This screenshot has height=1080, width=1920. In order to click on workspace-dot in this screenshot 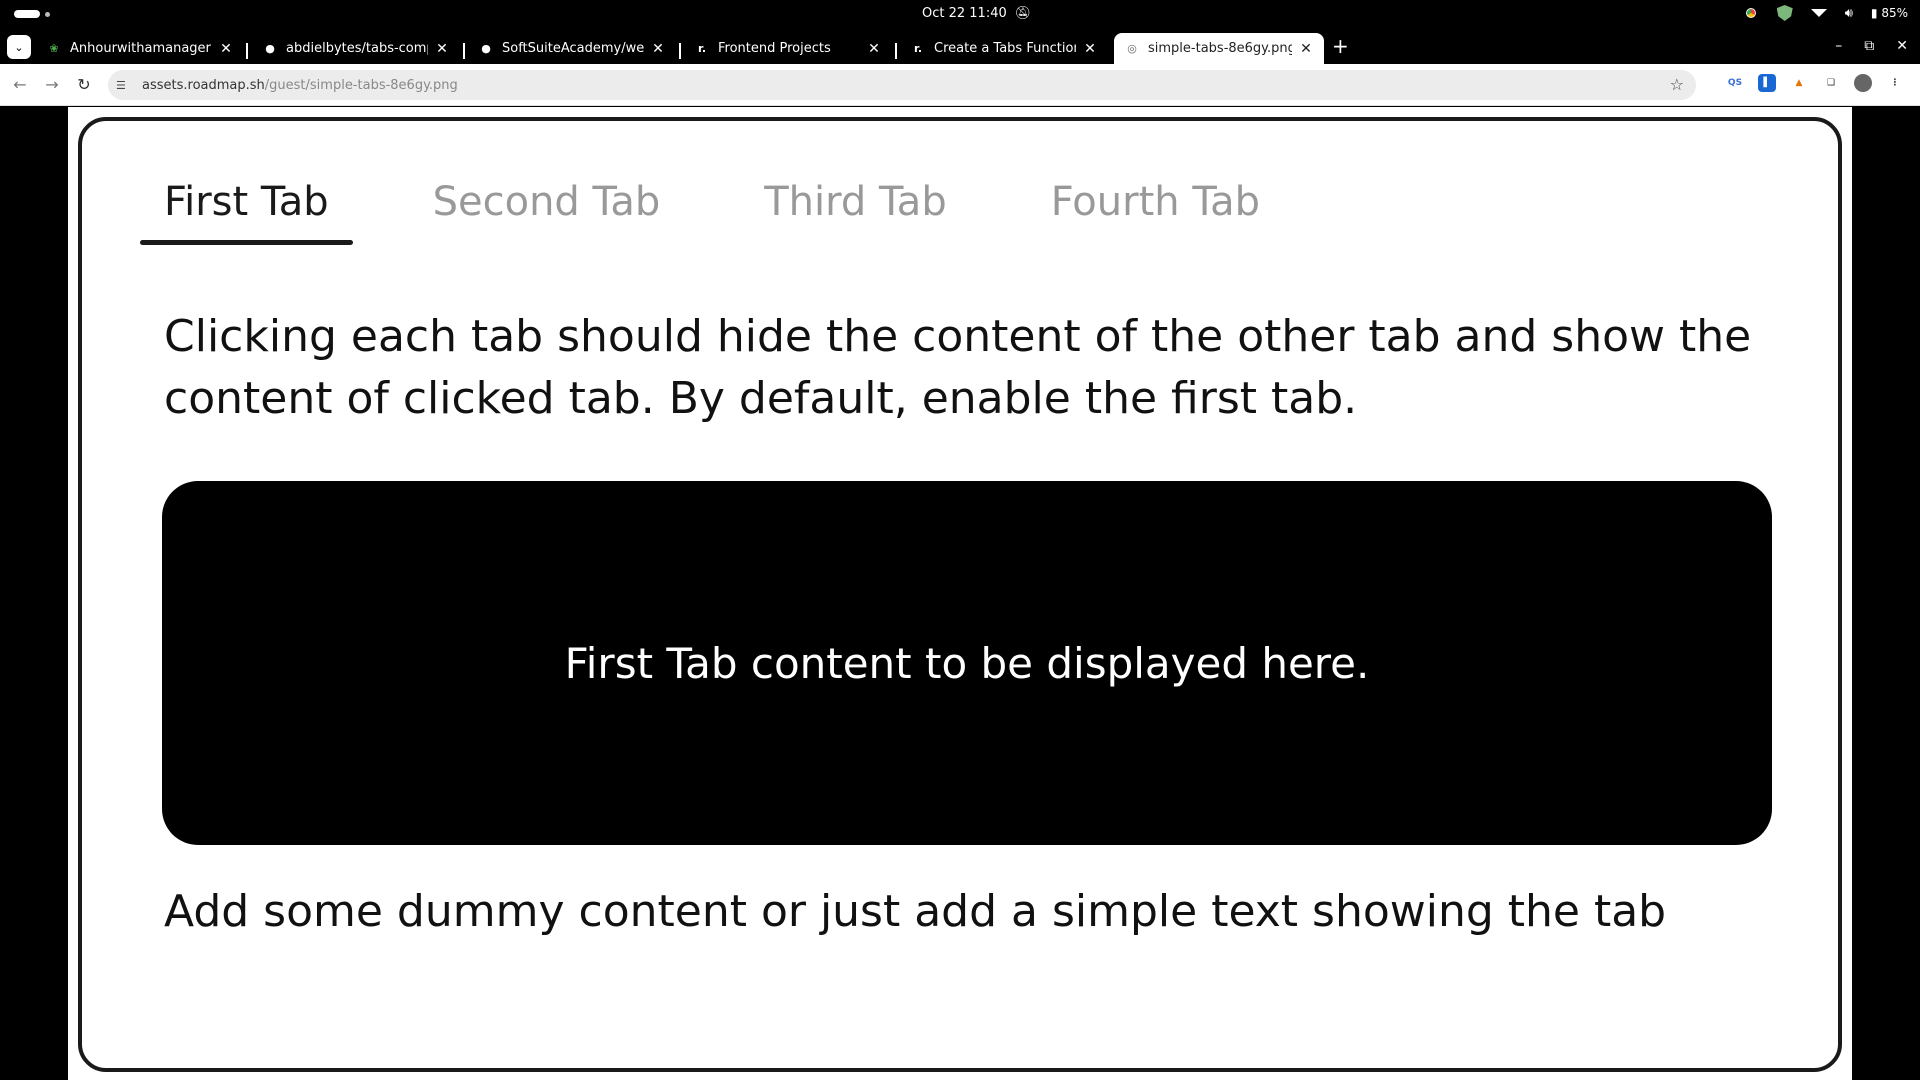, I will do `click(47, 14)`.